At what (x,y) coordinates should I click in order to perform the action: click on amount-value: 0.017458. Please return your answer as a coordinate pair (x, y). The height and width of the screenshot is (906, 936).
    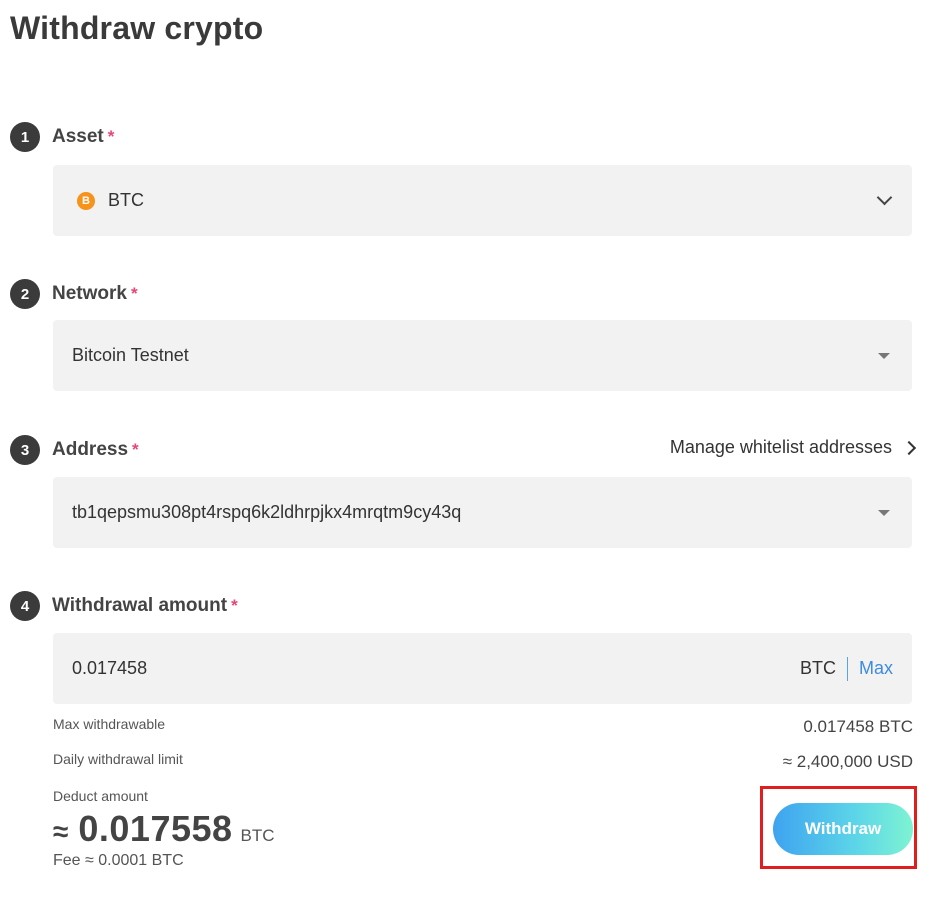
    Looking at the image, I should click on (436, 668).